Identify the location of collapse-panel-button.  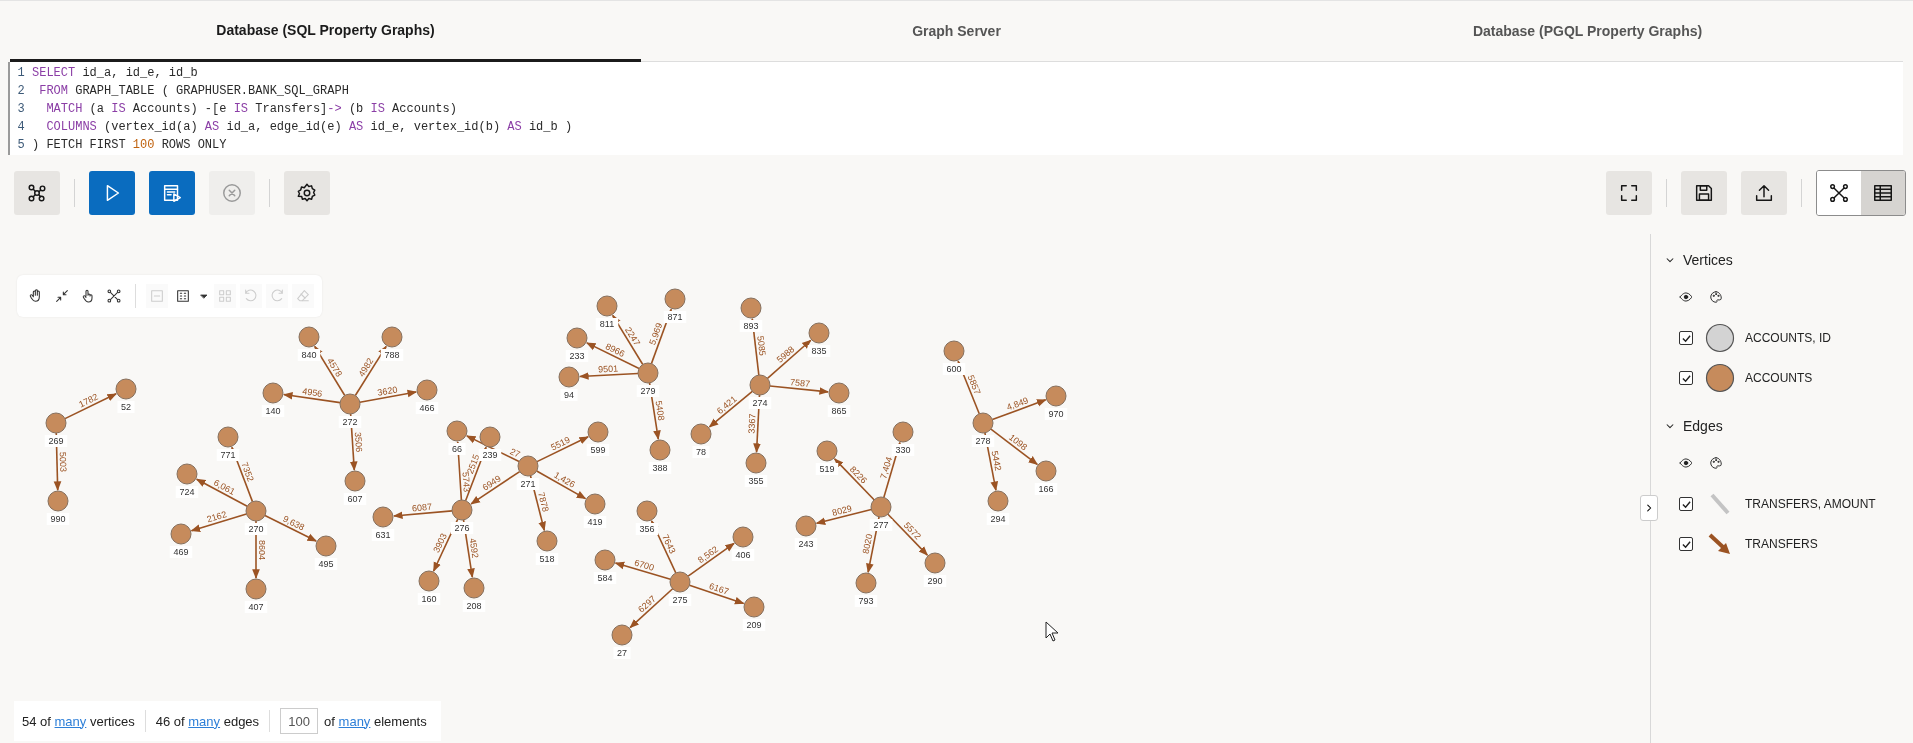
(1649, 508).